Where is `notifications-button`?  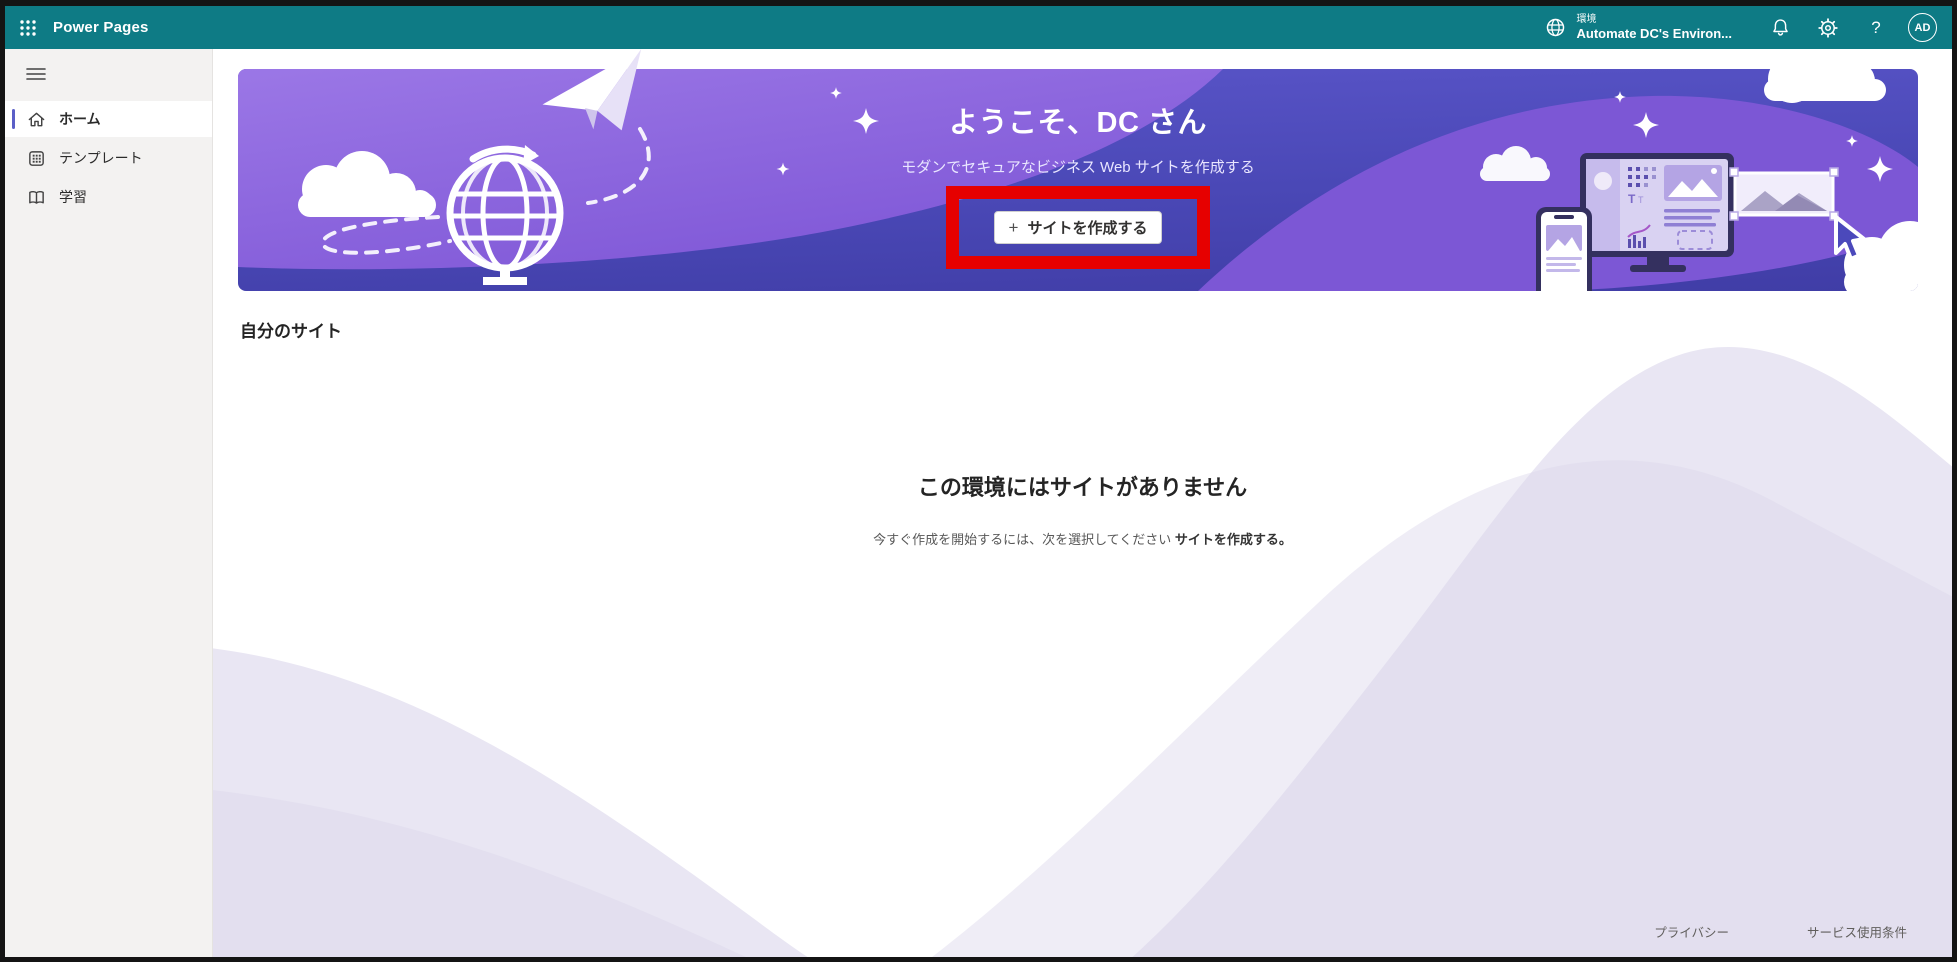 notifications-button is located at coordinates (1780, 27).